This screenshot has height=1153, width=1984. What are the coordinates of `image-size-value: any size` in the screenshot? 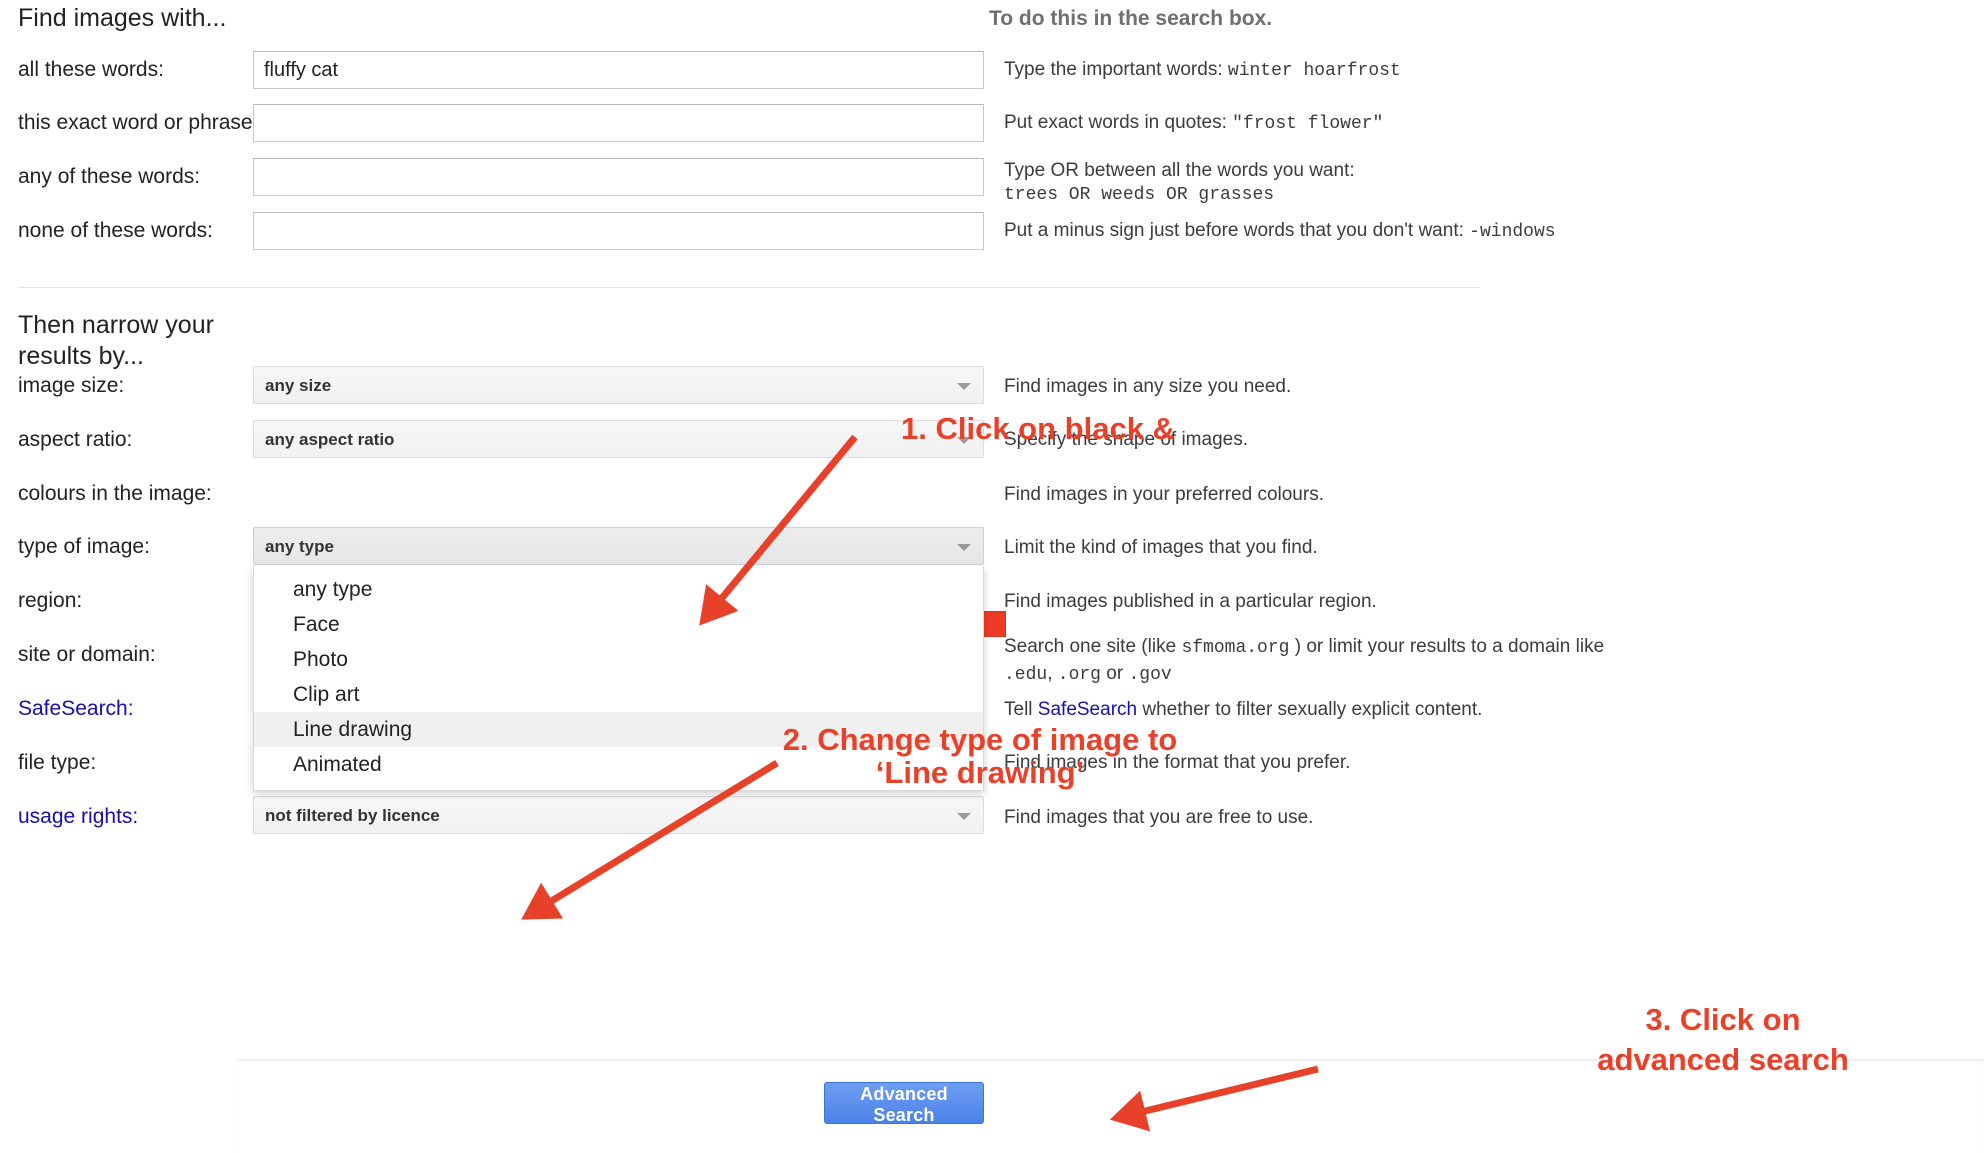 It's located at (298, 385).